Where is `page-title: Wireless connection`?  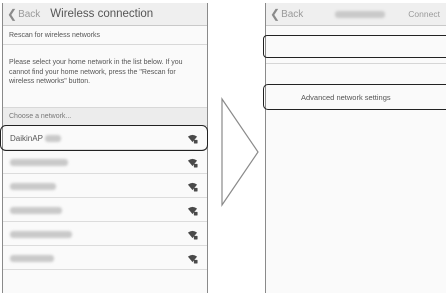
page-title: Wireless connection is located at coordinates (102, 14).